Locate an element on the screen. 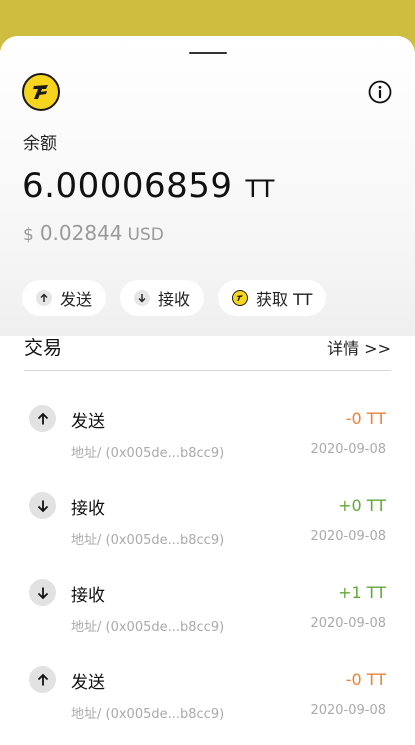 The image size is (415, 745). get-tt-button-label: 获取 TT is located at coordinates (284, 299).